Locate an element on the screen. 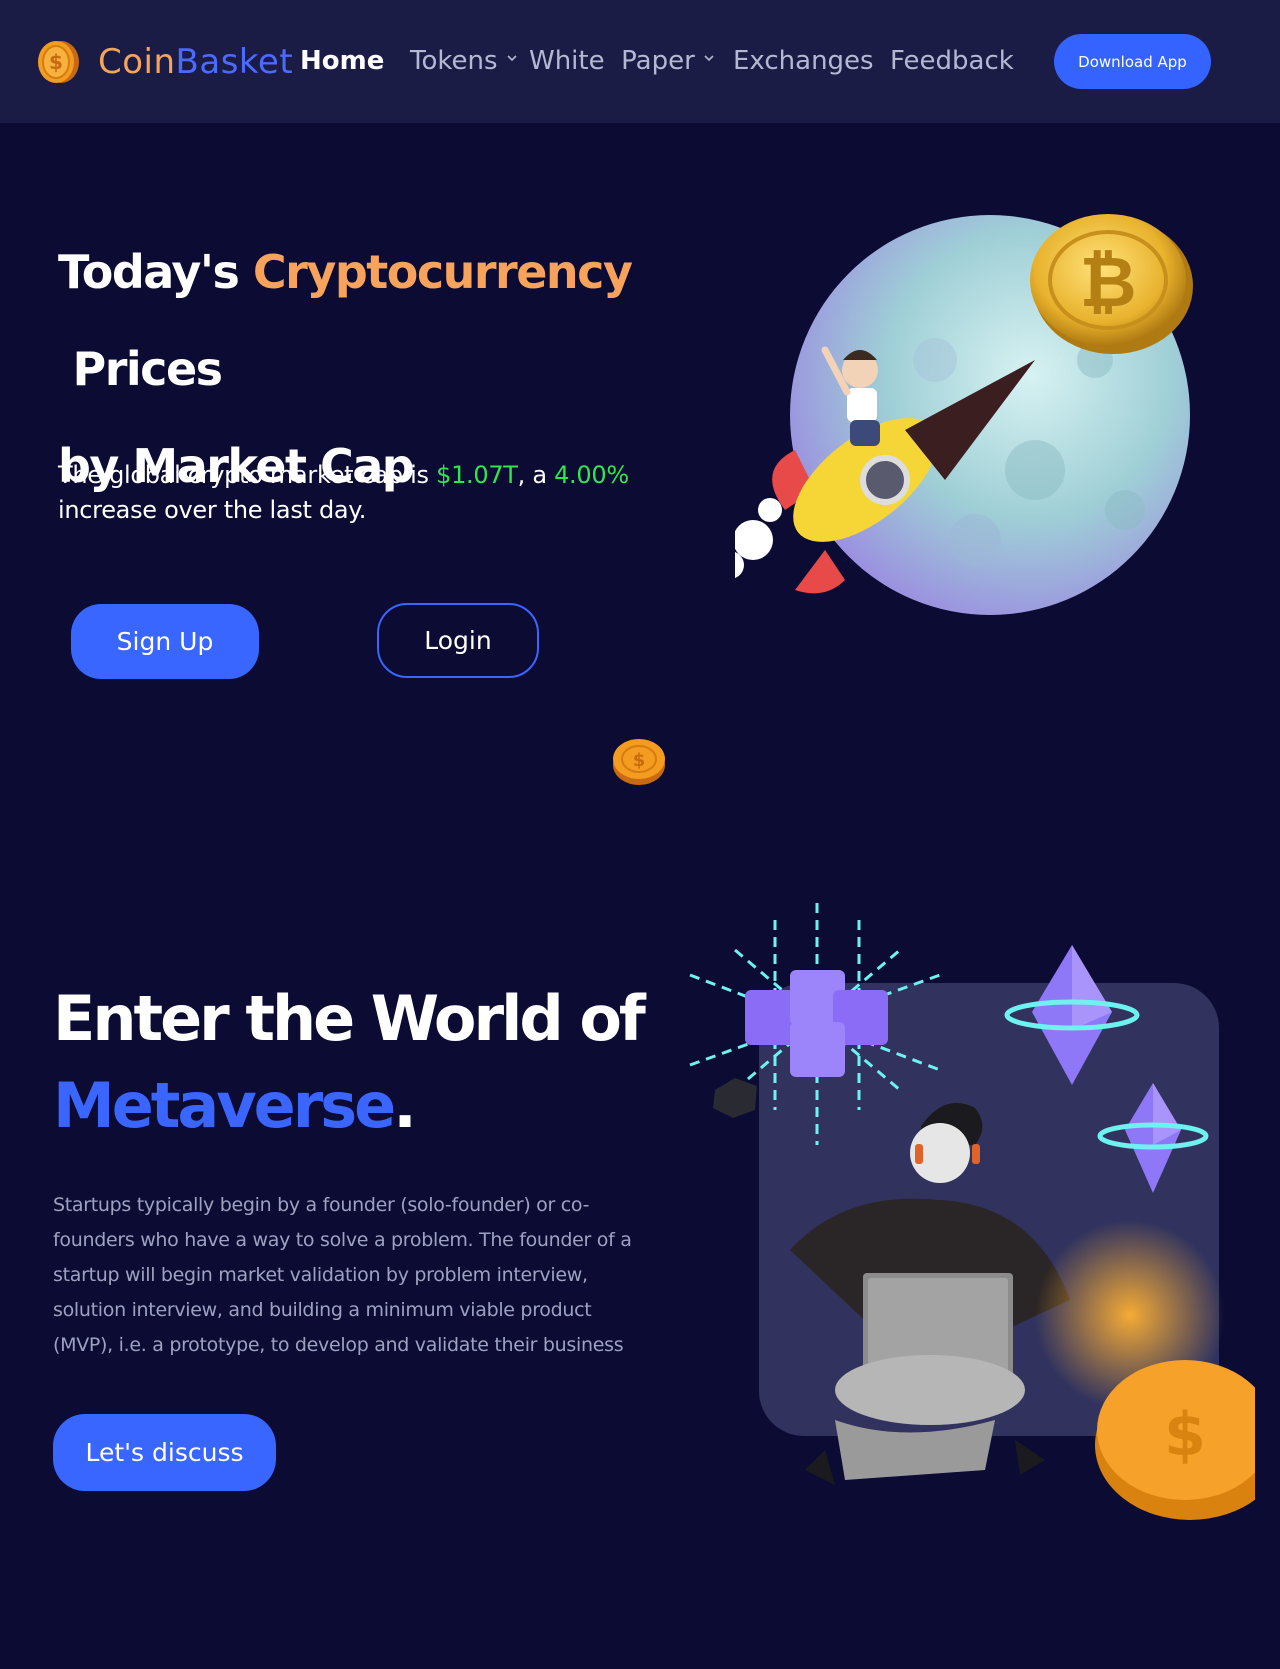 Image resolution: width=1280 pixels, height=1669 pixels. brand-name: CoinBasket is located at coordinates (195, 62).